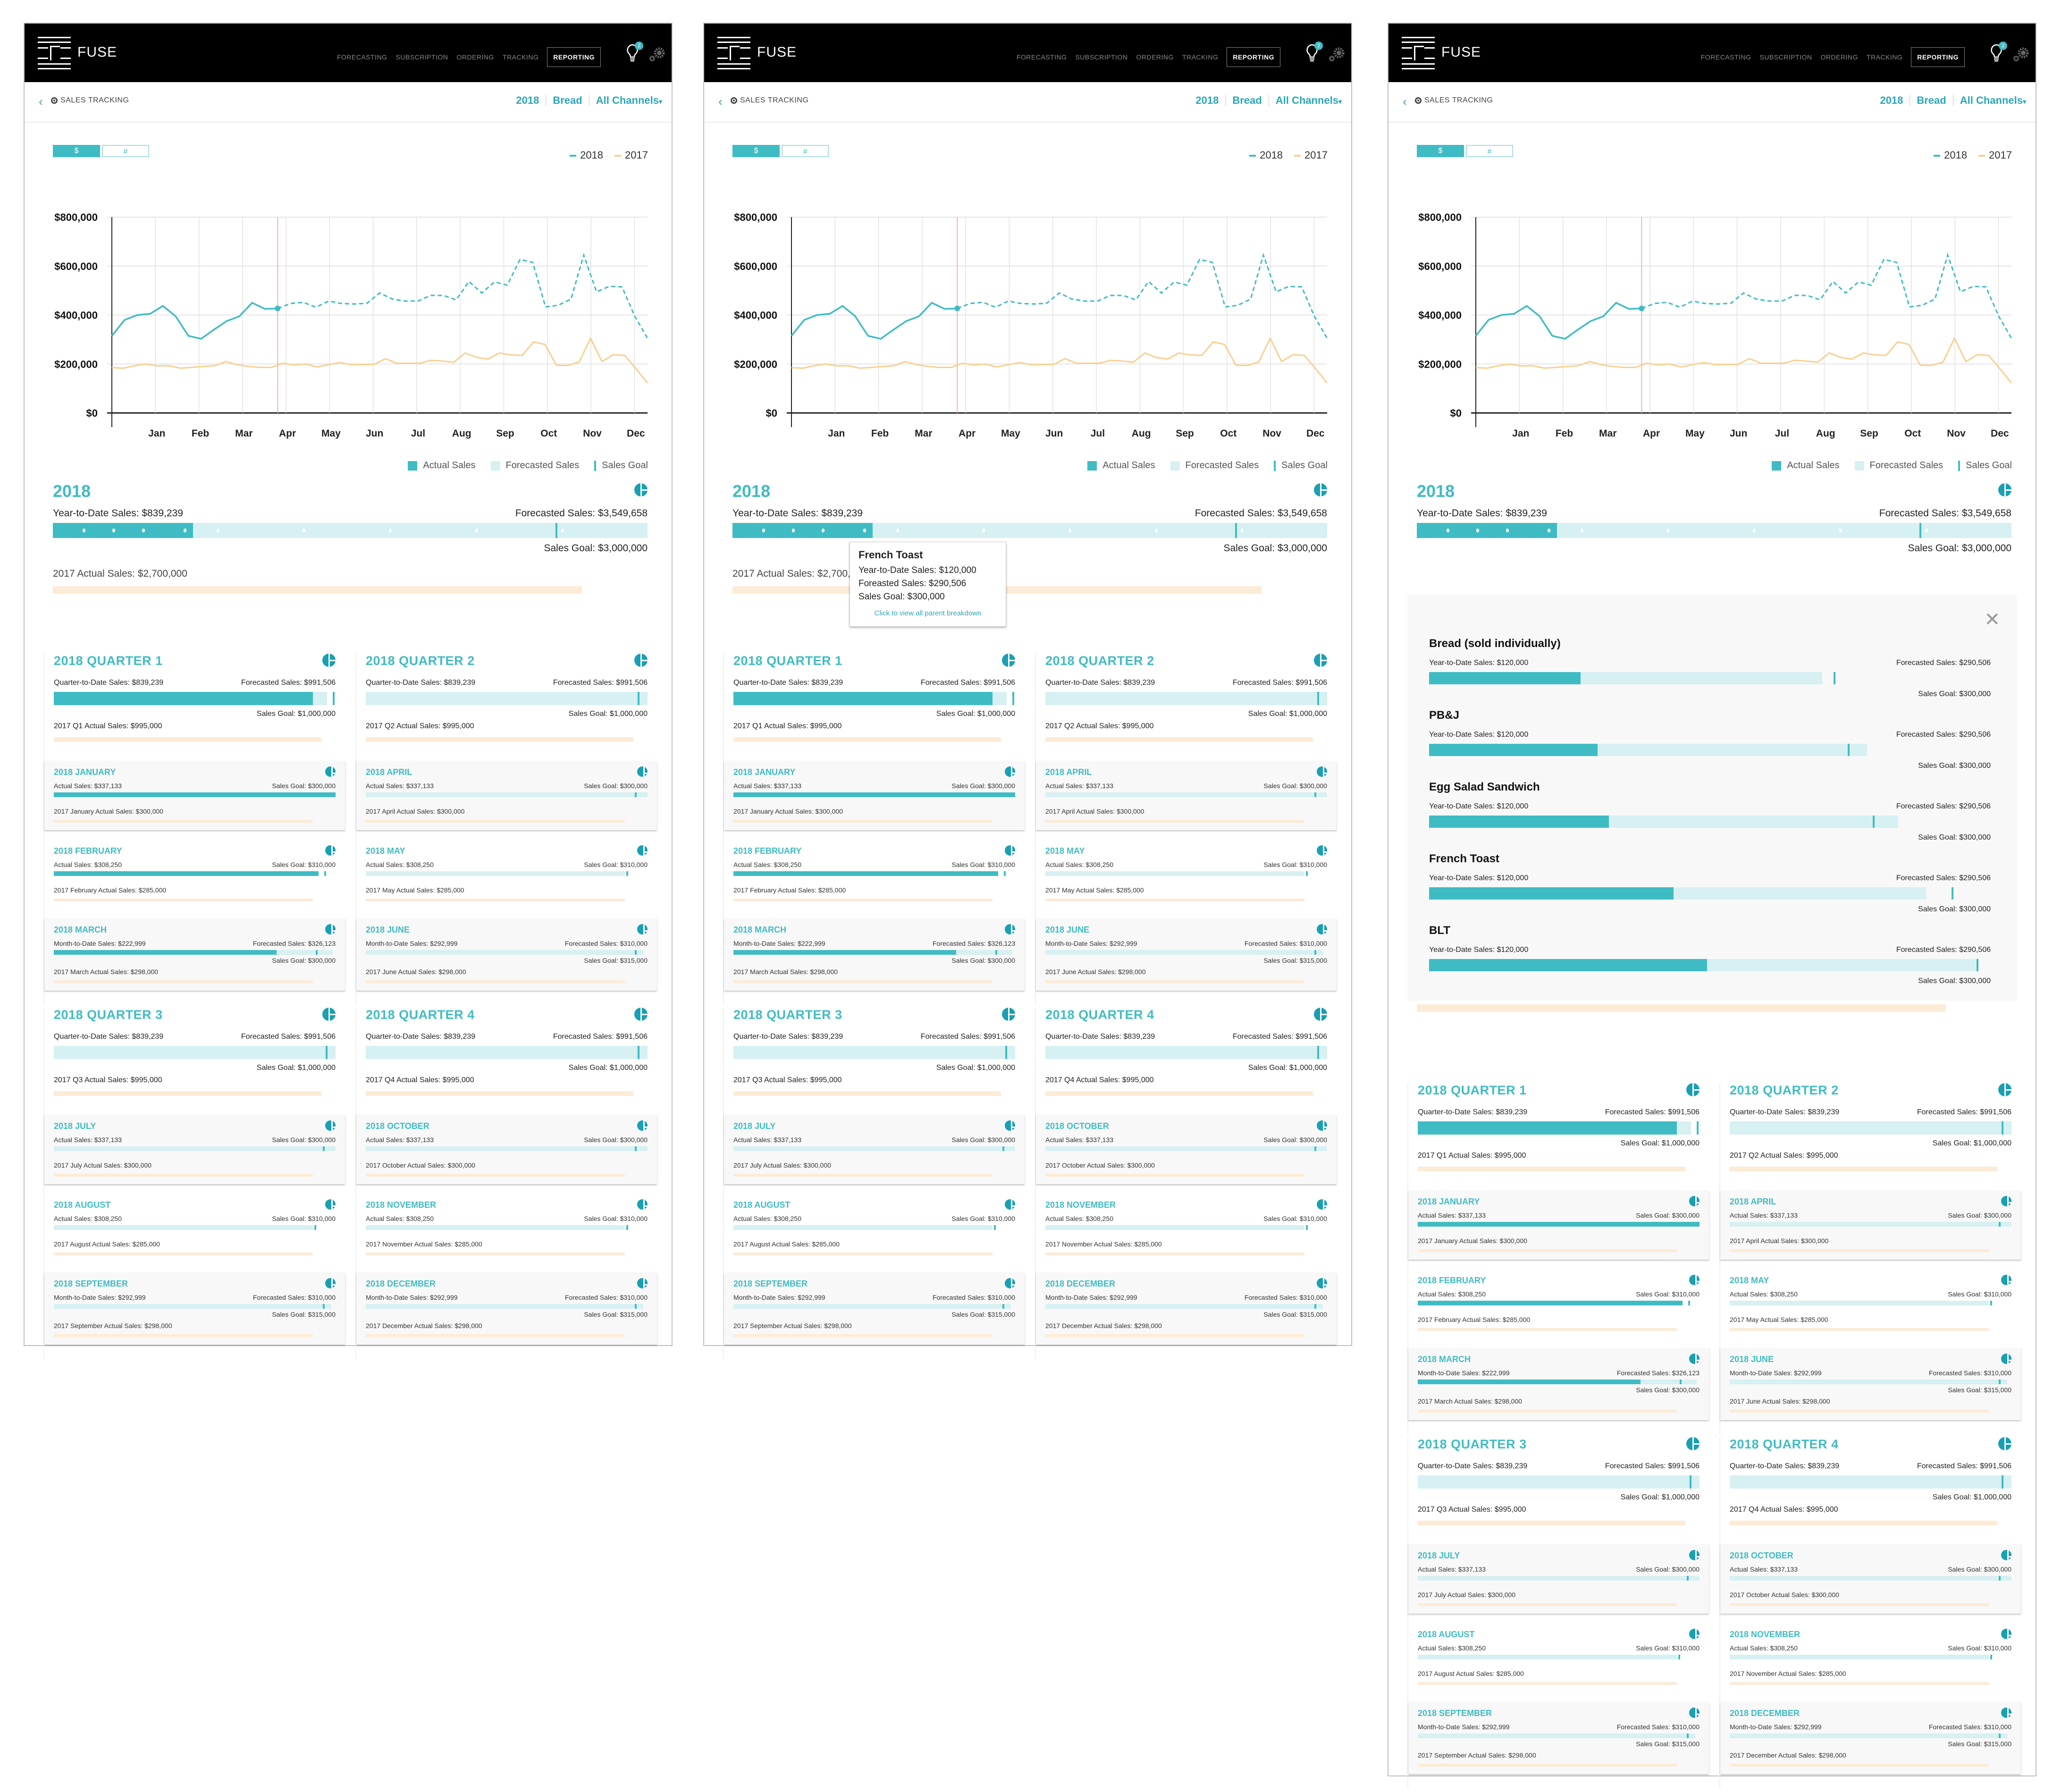  What do you see at coordinates (1042, 57) in the screenshot?
I see `nav-forecasting: FORECASTING` at bounding box center [1042, 57].